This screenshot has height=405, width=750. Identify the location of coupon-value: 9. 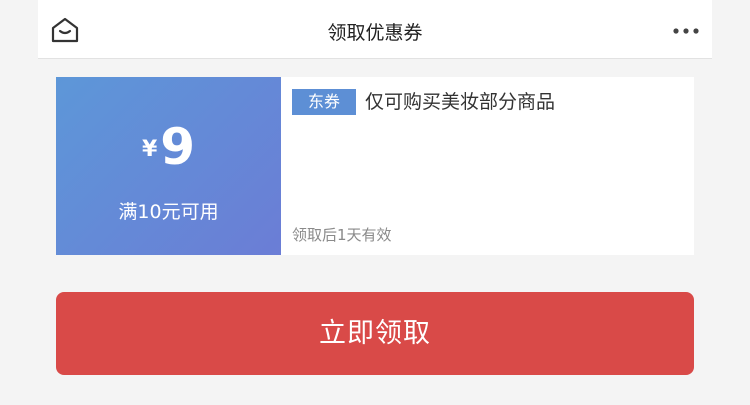
(178, 147).